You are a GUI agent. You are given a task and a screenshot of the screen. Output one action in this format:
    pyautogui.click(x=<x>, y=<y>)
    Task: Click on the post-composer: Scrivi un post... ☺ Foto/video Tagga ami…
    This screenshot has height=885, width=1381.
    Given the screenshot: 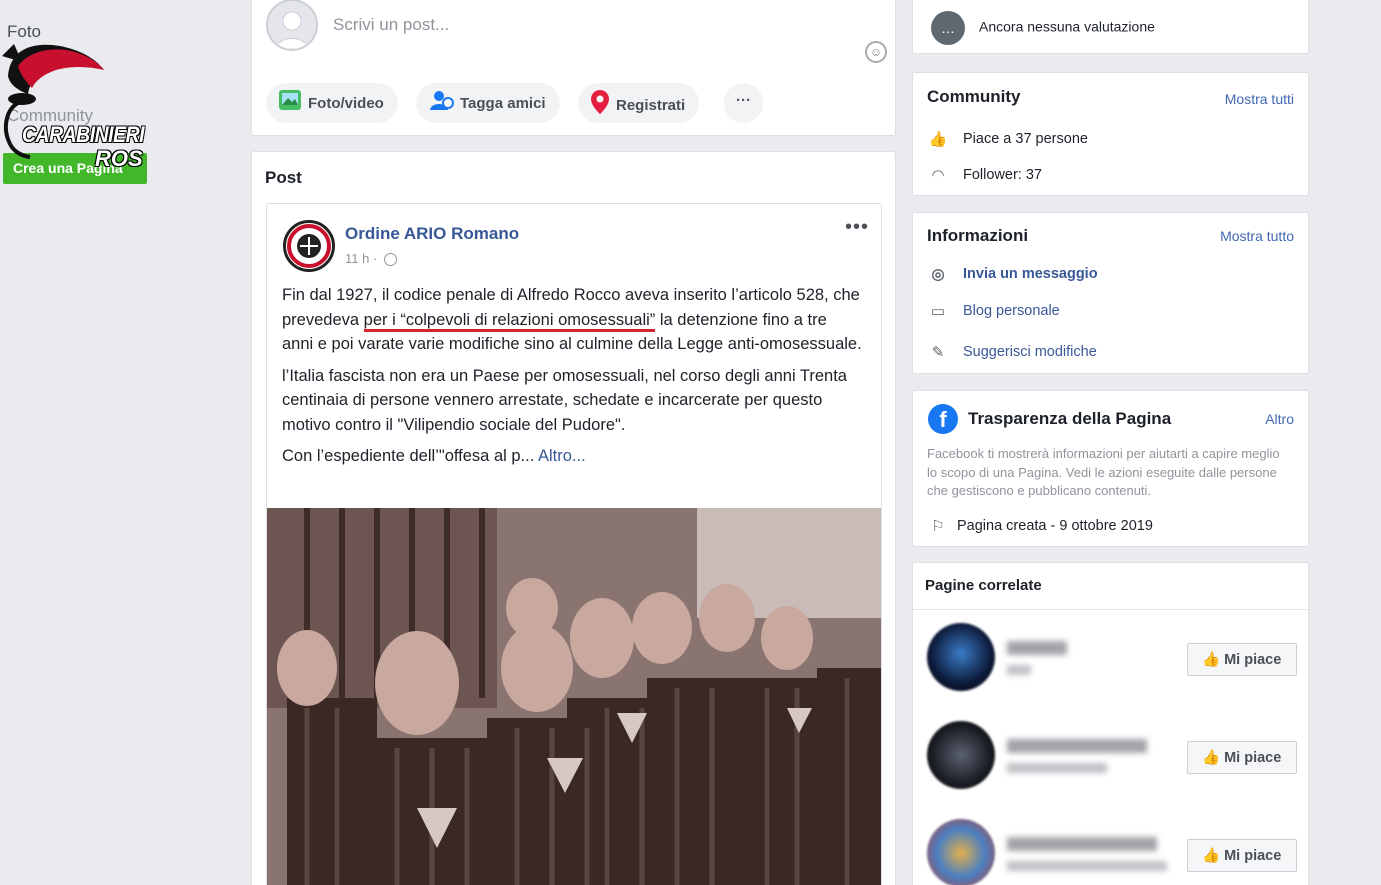 What is the action you would take?
    pyautogui.click(x=573, y=68)
    